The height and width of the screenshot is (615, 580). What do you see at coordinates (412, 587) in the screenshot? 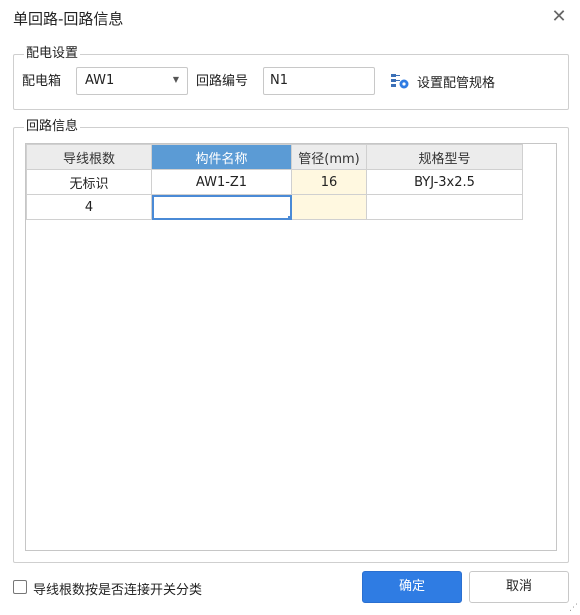
I see `ok-button: 确定` at bounding box center [412, 587].